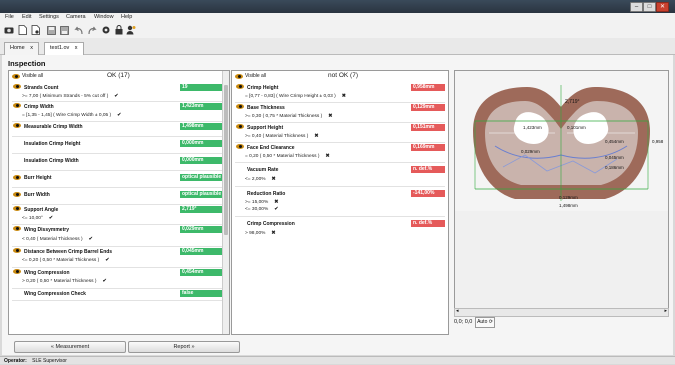 This screenshot has height=365, width=675. I want to click on menu-window: Window, so click(104, 17).